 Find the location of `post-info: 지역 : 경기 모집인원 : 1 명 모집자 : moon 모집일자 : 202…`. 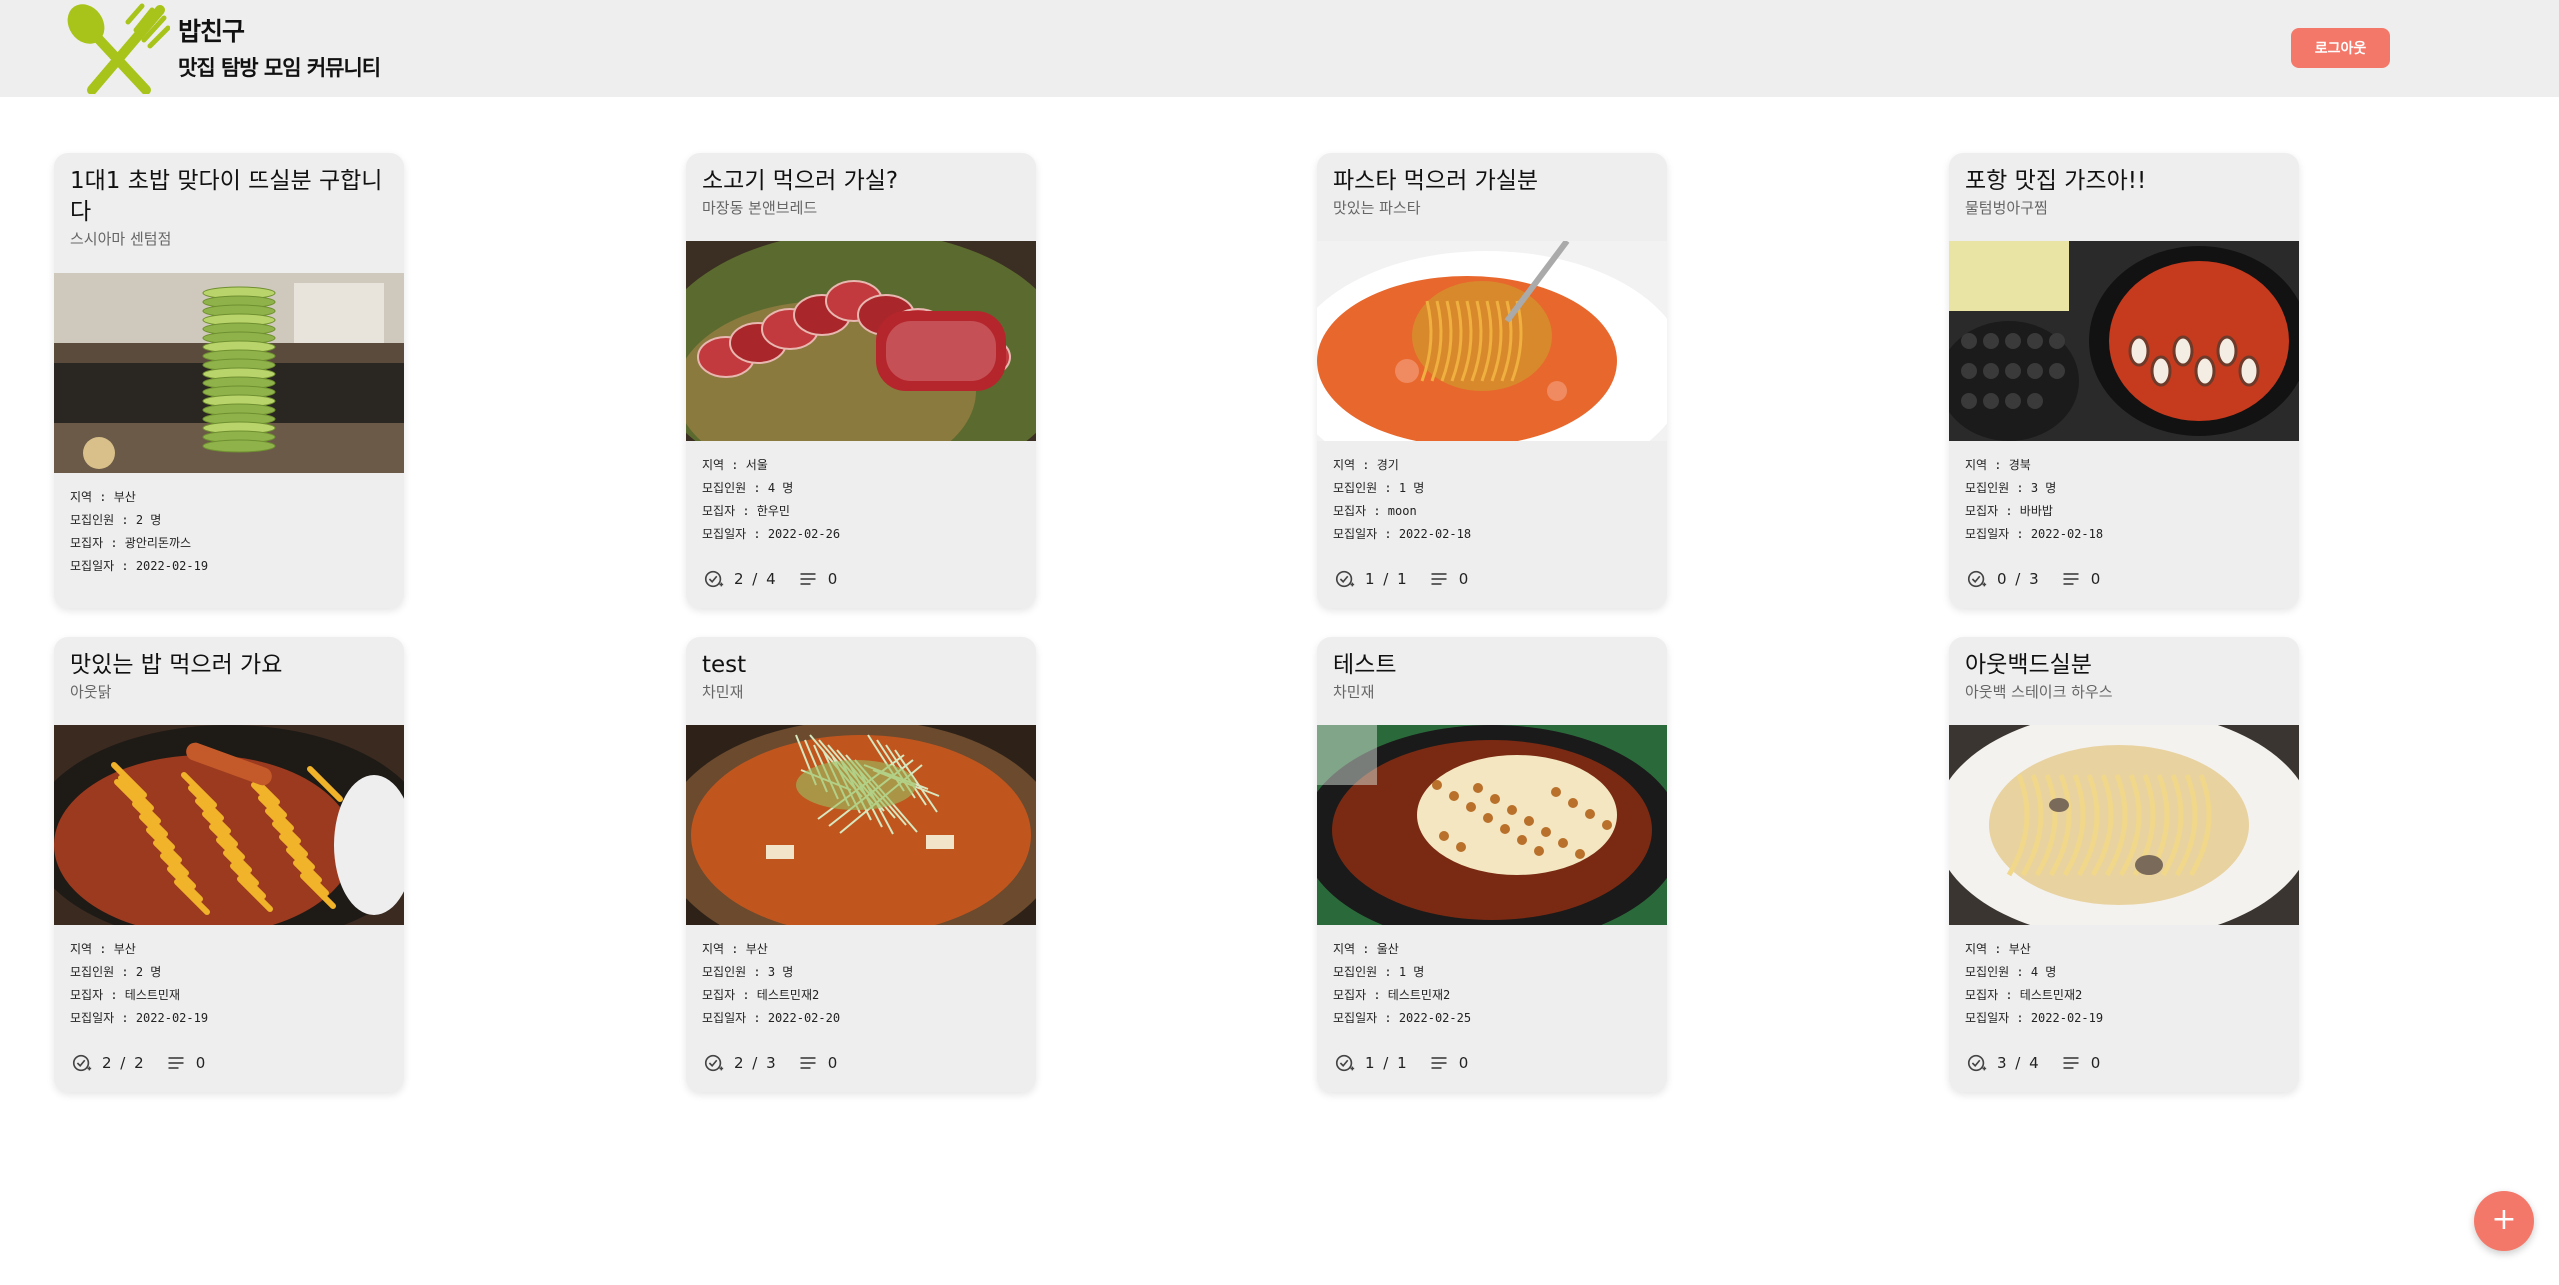

post-info: 지역 : 경기 모집인원 : 1 명 모집자 : moon 모집일자 : 202… is located at coordinates (1492, 500).